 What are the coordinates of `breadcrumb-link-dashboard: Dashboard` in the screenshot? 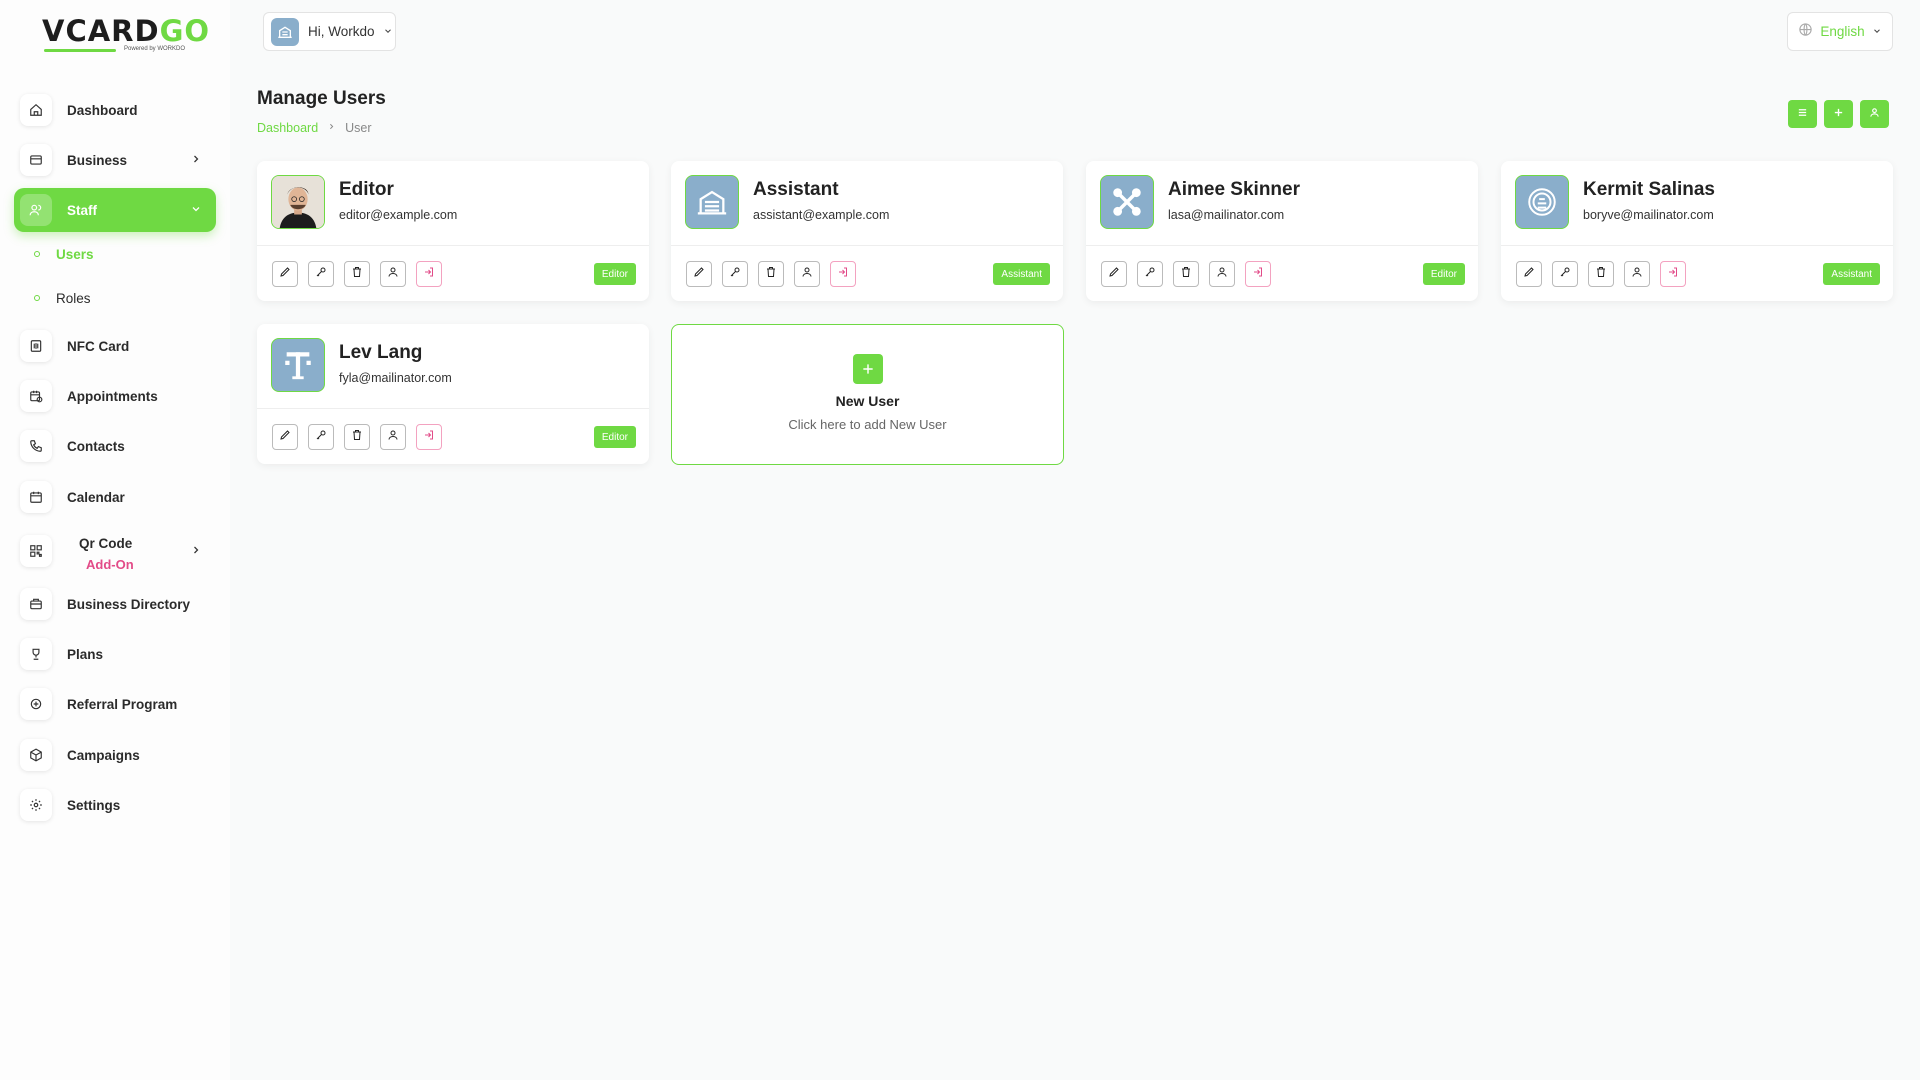 It's located at (287, 128).